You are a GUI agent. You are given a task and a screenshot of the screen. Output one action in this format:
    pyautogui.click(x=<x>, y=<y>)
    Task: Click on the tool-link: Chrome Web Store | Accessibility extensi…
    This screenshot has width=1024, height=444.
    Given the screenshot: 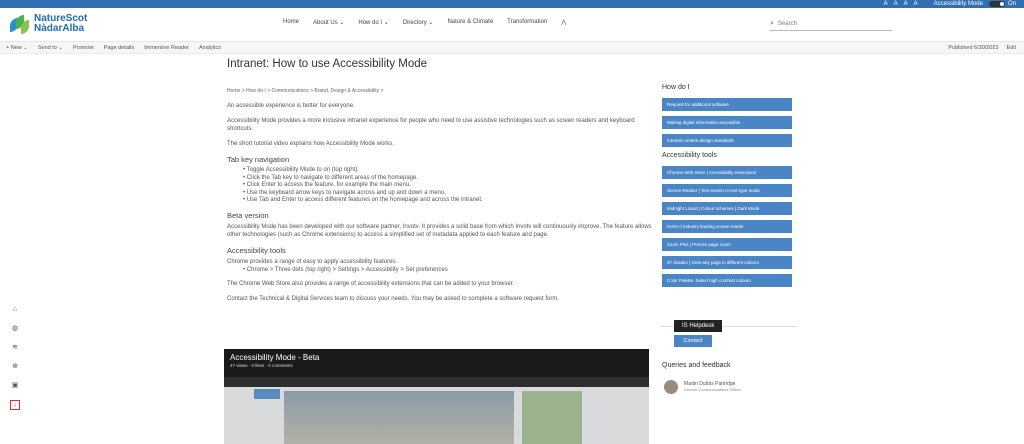 What is the action you would take?
    pyautogui.click(x=727, y=172)
    